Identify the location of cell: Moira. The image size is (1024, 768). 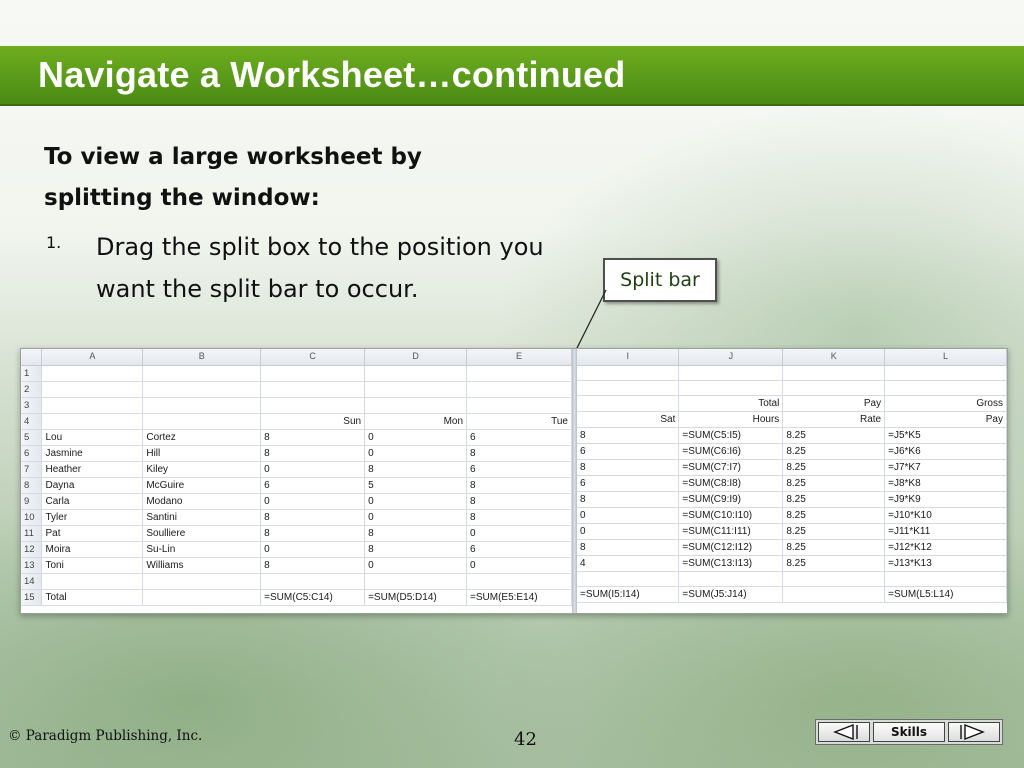
(92, 549).